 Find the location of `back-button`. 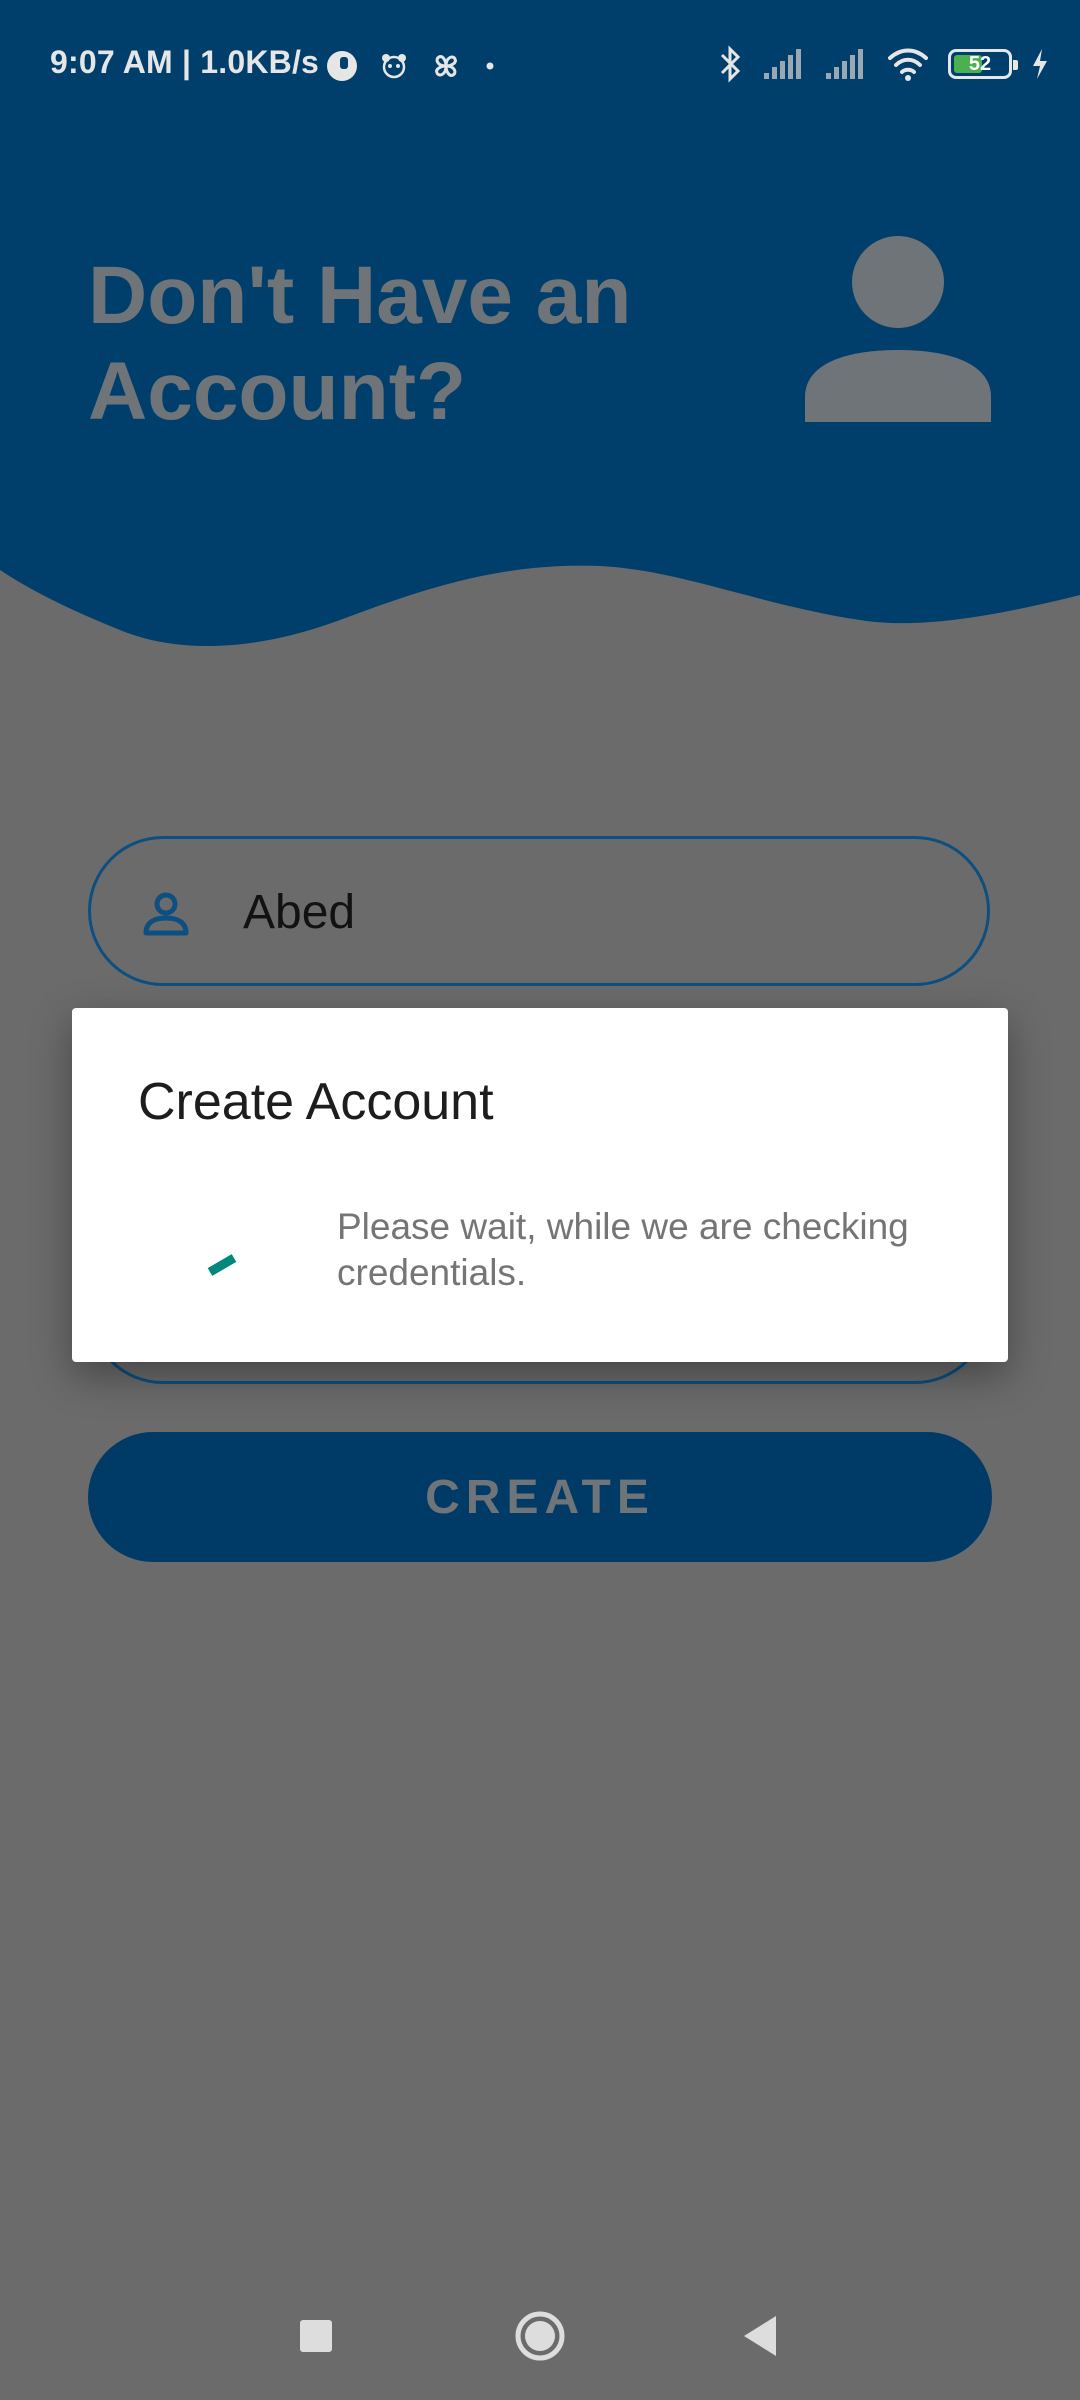

back-button is located at coordinates (760, 2336).